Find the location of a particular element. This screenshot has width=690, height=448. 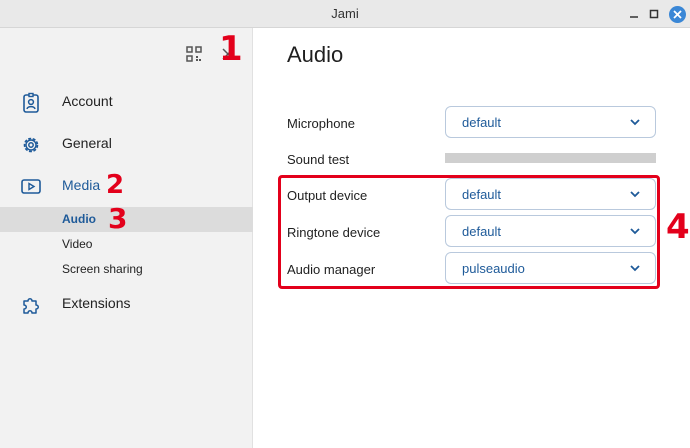

qr-code-button is located at coordinates (194, 54).